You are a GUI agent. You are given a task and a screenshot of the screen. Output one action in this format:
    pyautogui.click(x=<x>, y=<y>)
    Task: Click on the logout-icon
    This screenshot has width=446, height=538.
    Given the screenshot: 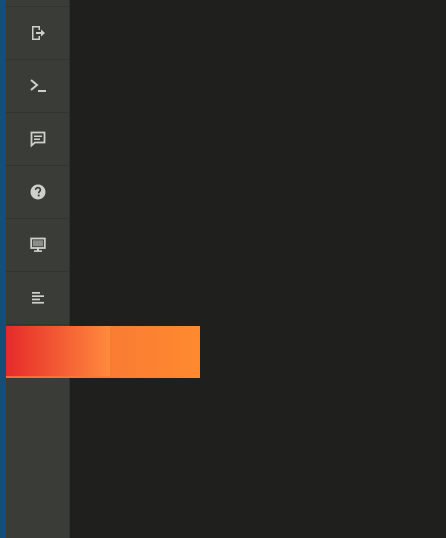 What is the action you would take?
    pyautogui.click(x=38, y=33)
    